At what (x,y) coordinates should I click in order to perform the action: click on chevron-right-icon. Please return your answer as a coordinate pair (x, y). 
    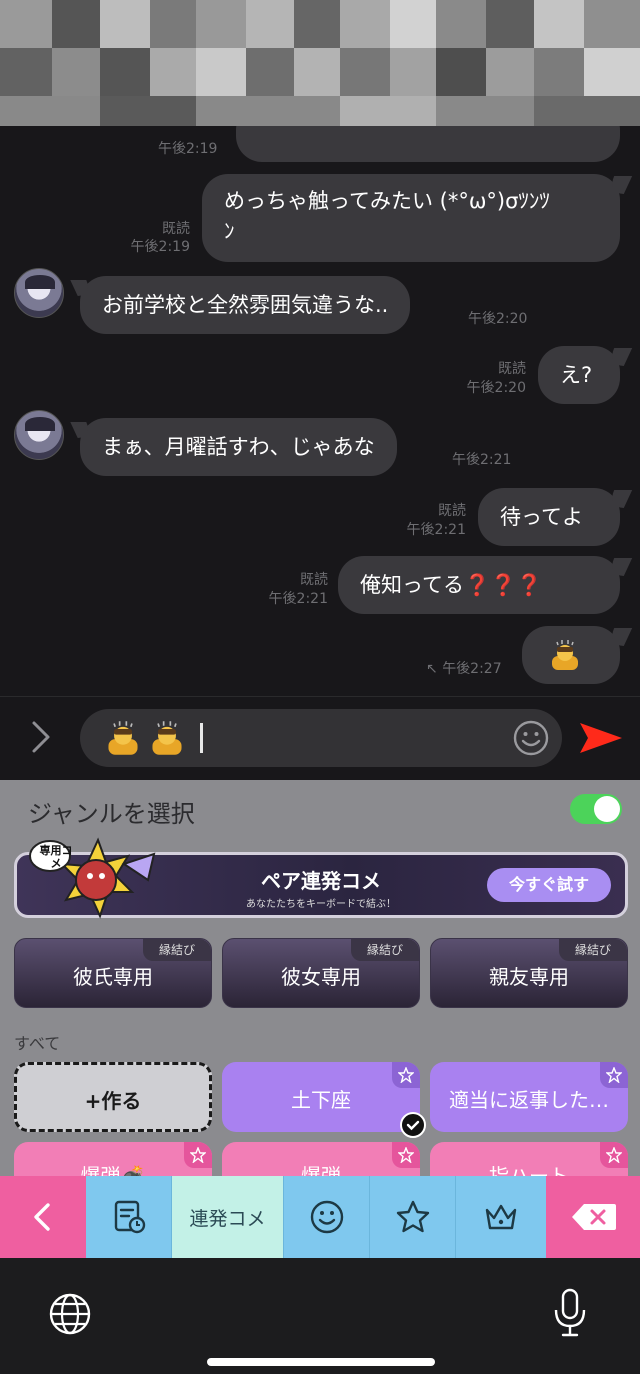
    Looking at the image, I should click on (41, 737).